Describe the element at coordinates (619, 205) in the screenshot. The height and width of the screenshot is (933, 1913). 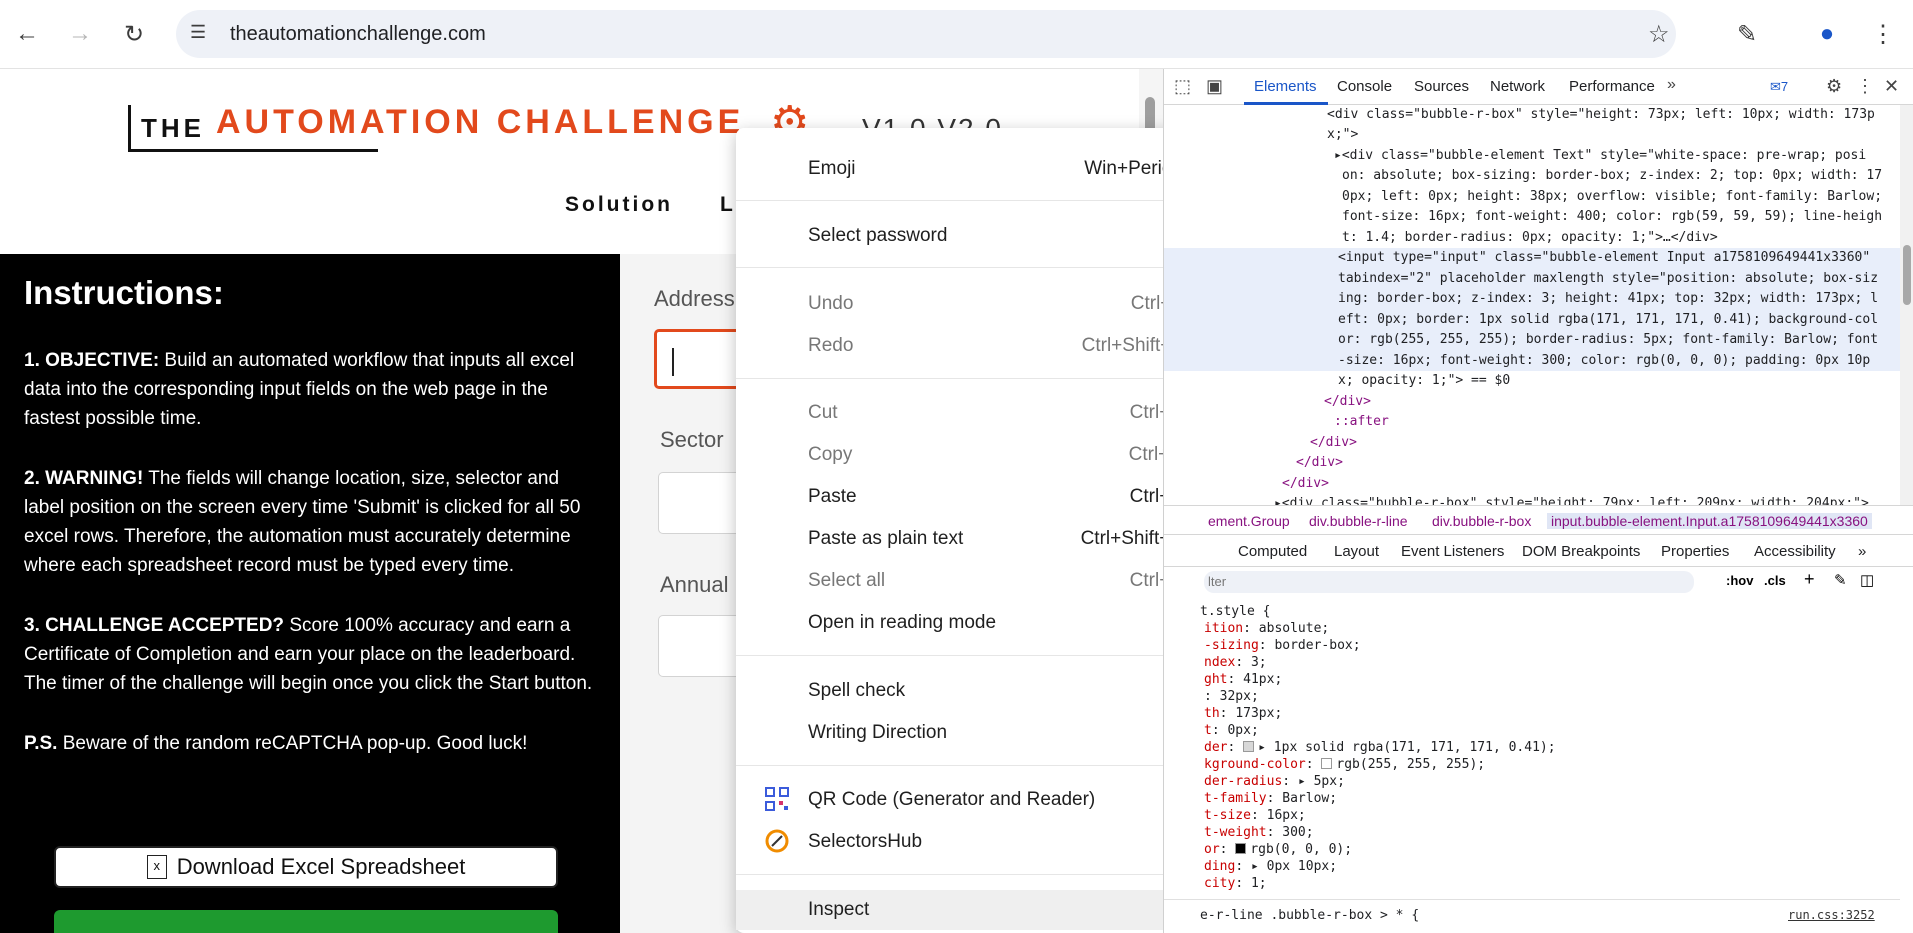
I see `nav-solution-link: Solution` at that location.